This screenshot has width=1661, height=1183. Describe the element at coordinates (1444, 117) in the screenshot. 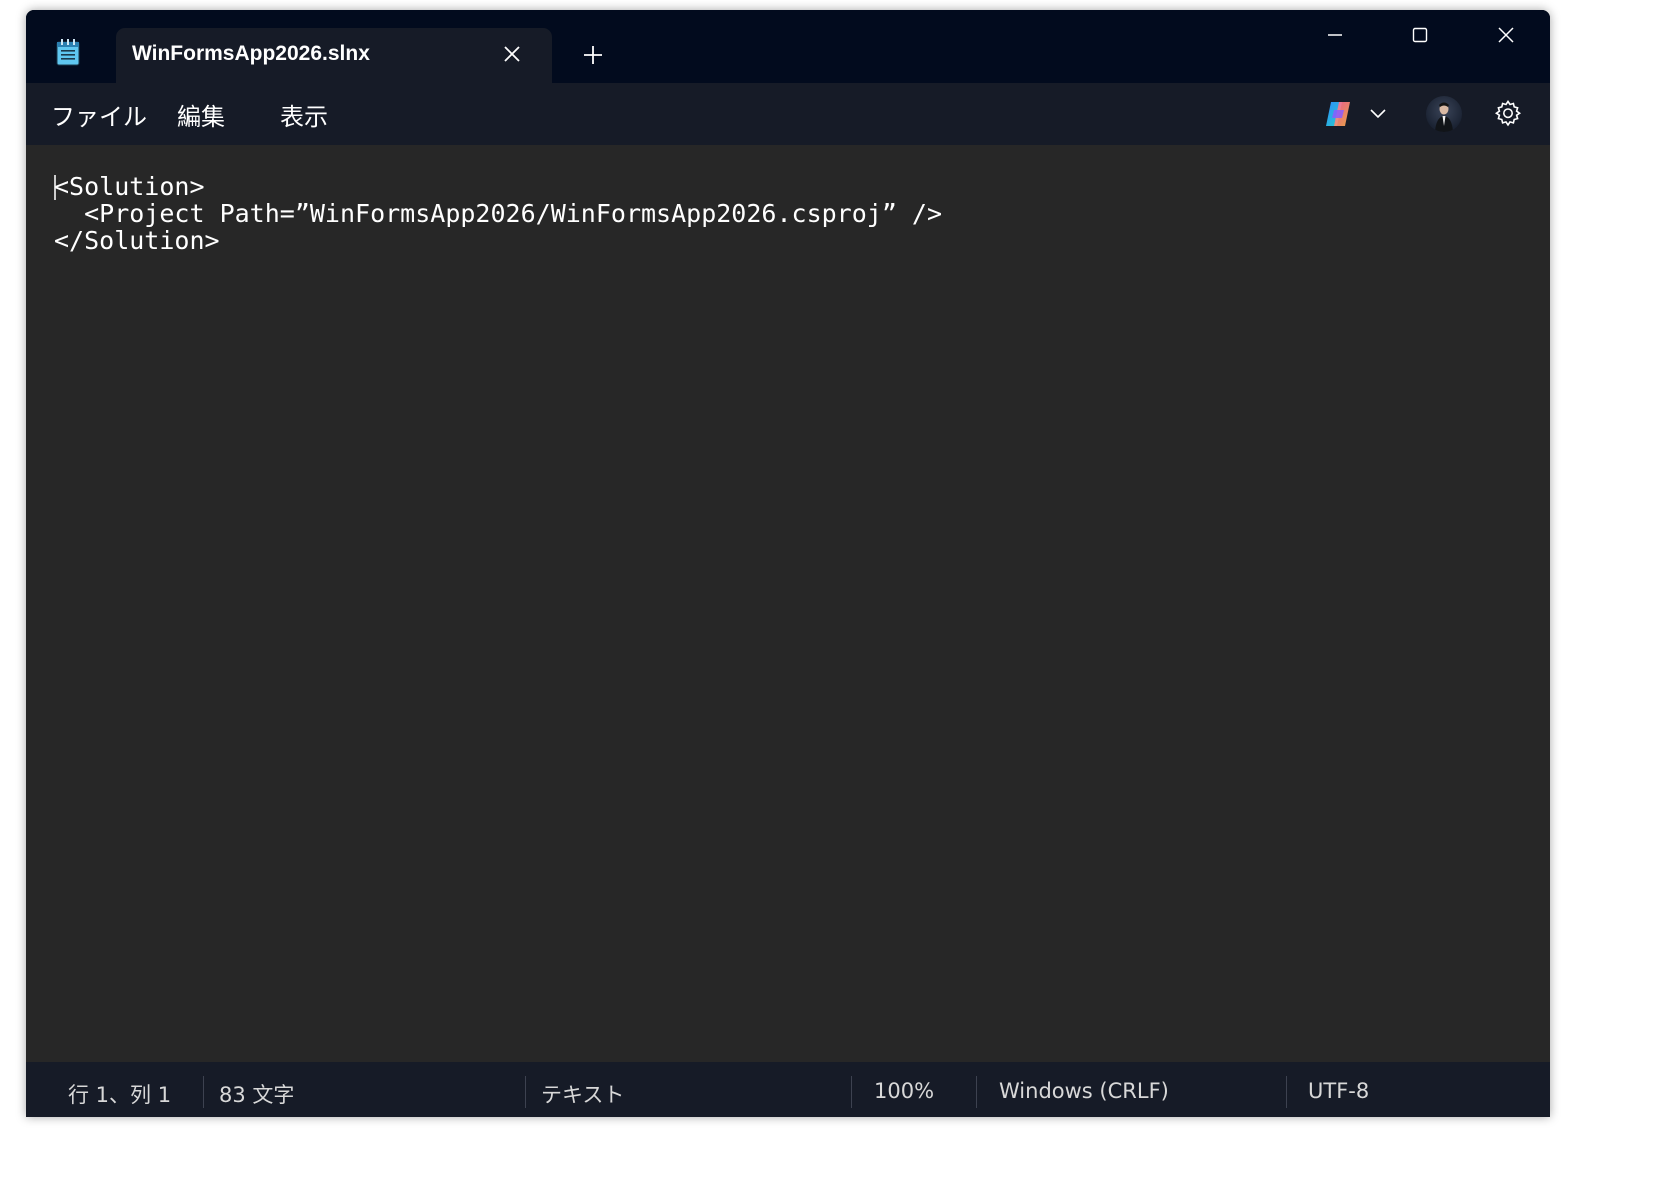

I see `person-icon` at that location.